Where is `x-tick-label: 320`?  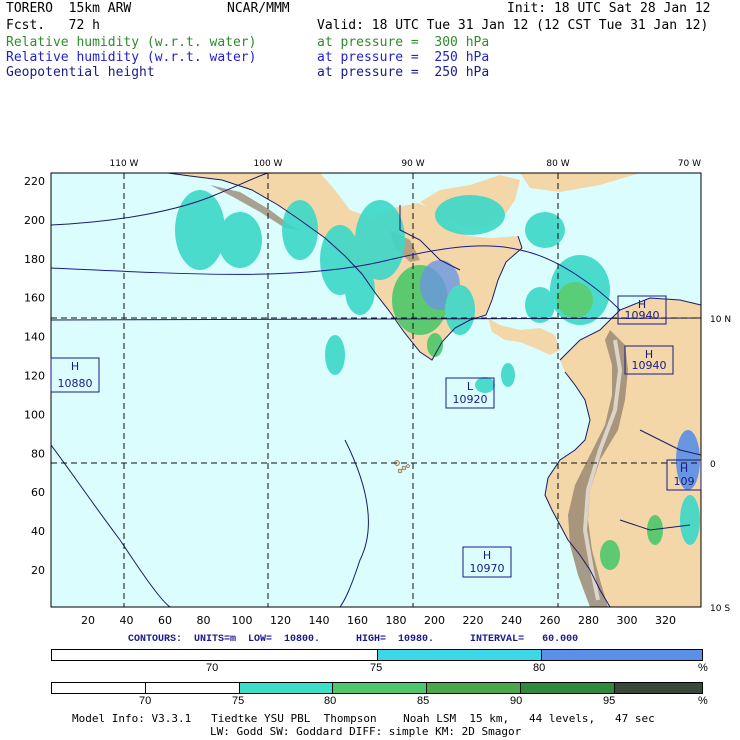 x-tick-label: 320 is located at coordinates (665, 620).